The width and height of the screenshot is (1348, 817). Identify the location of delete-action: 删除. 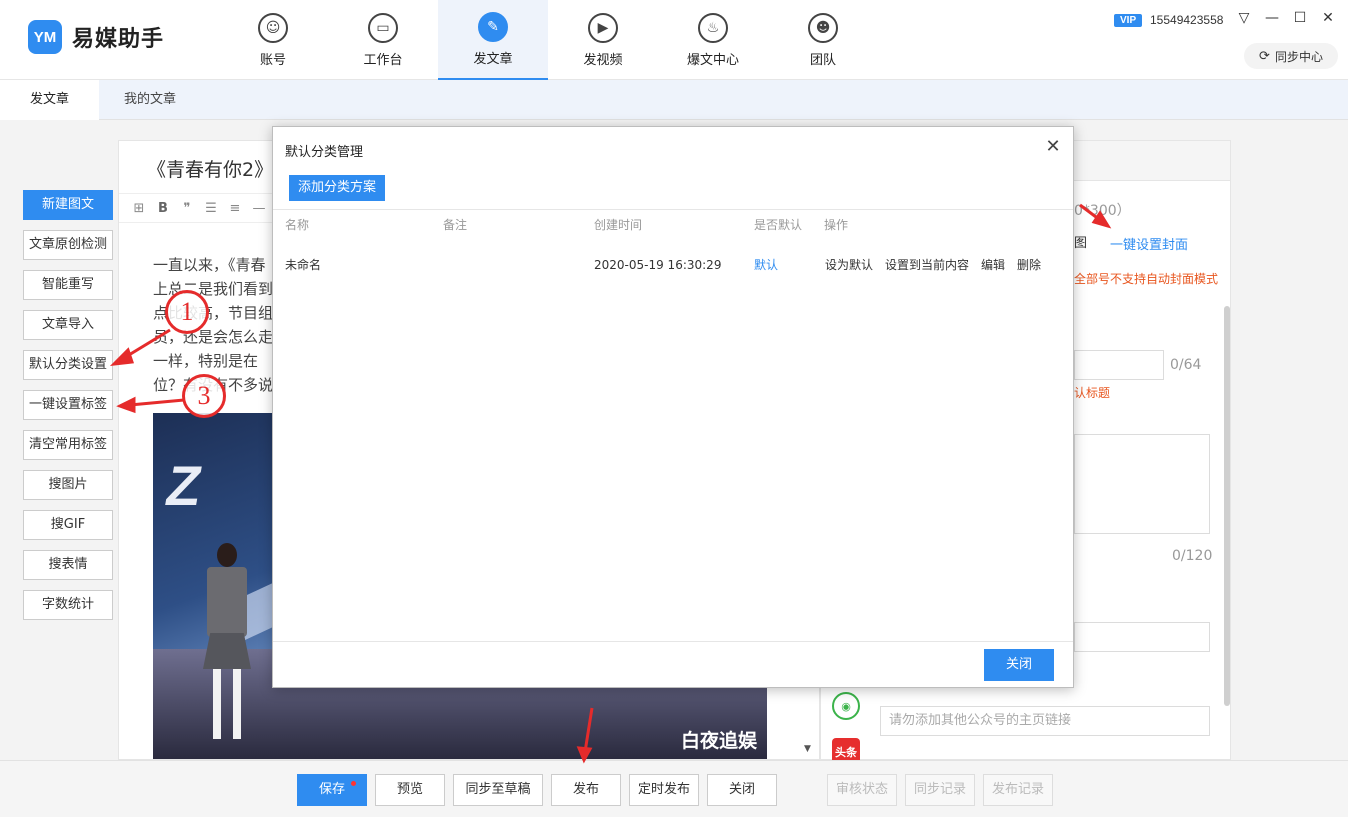
(1029, 265).